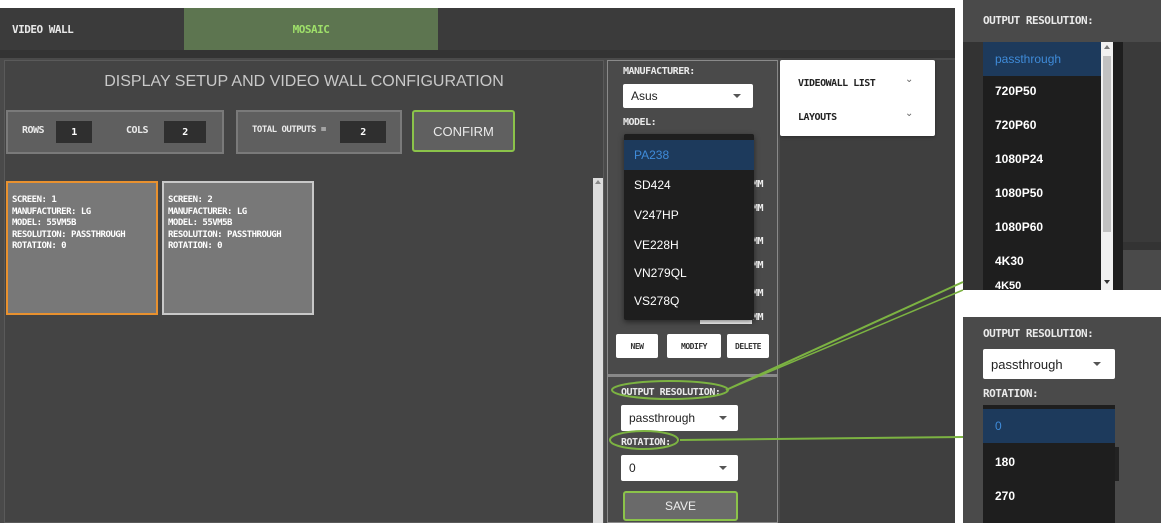 The image size is (1161, 523). I want to click on highlight-ellipse-rotation, so click(644, 440).